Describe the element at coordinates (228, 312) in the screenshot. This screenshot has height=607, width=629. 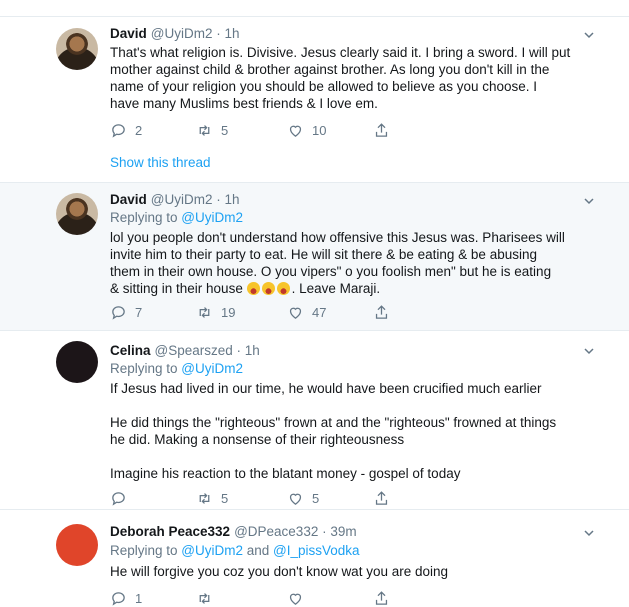
I see `retweet-count: 19` at that location.